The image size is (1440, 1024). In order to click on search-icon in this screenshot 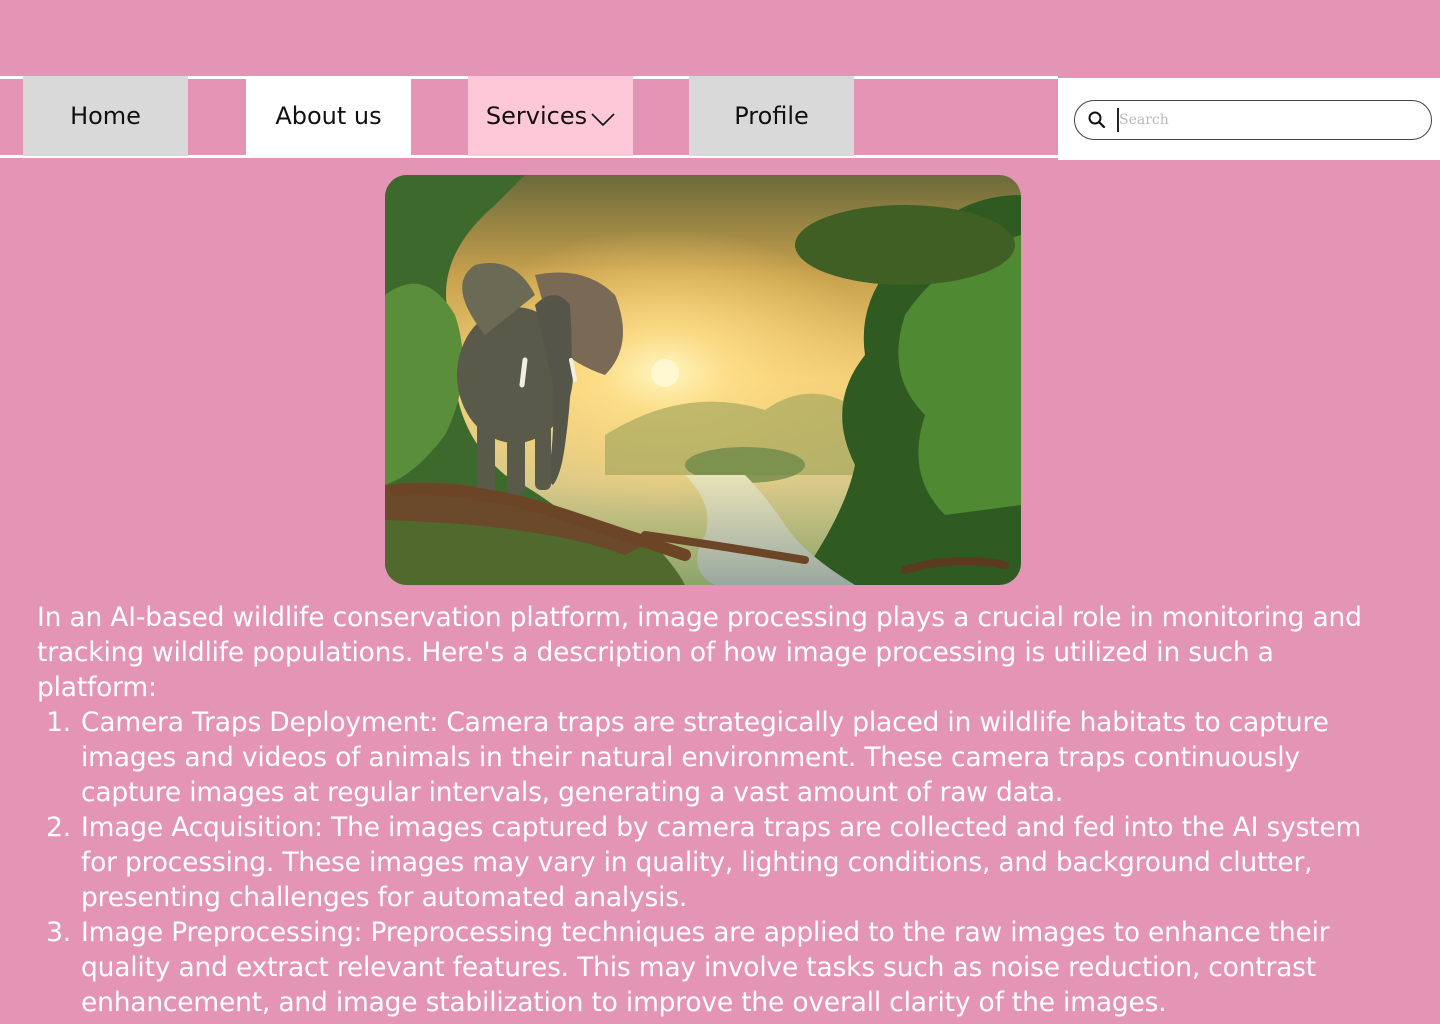, I will do `click(1097, 122)`.